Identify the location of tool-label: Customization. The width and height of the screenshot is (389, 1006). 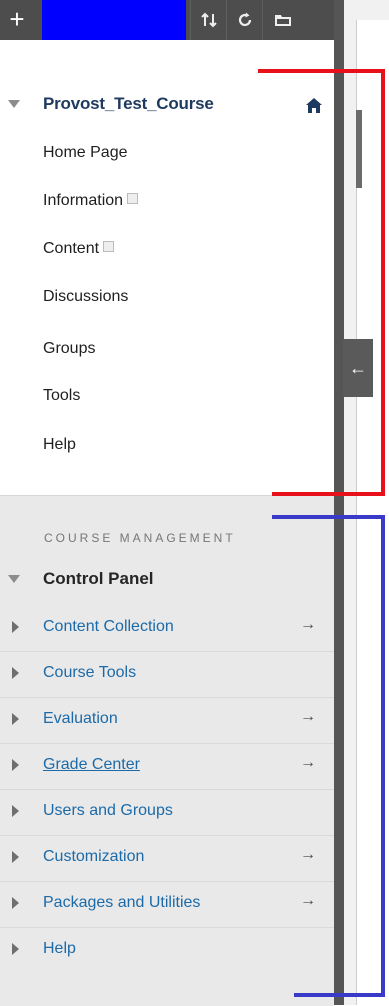
(93, 857).